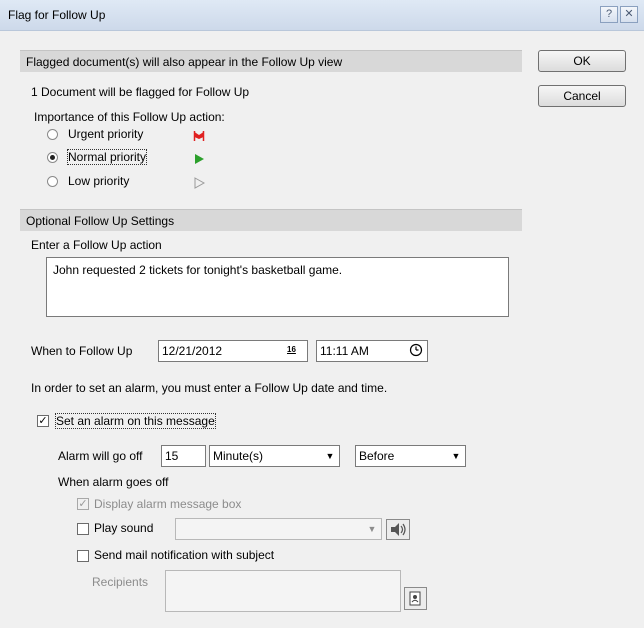 This screenshot has width=644, height=628. Describe the element at coordinates (52, 157) in the screenshot. I see `normal-priority-radio` at that location.